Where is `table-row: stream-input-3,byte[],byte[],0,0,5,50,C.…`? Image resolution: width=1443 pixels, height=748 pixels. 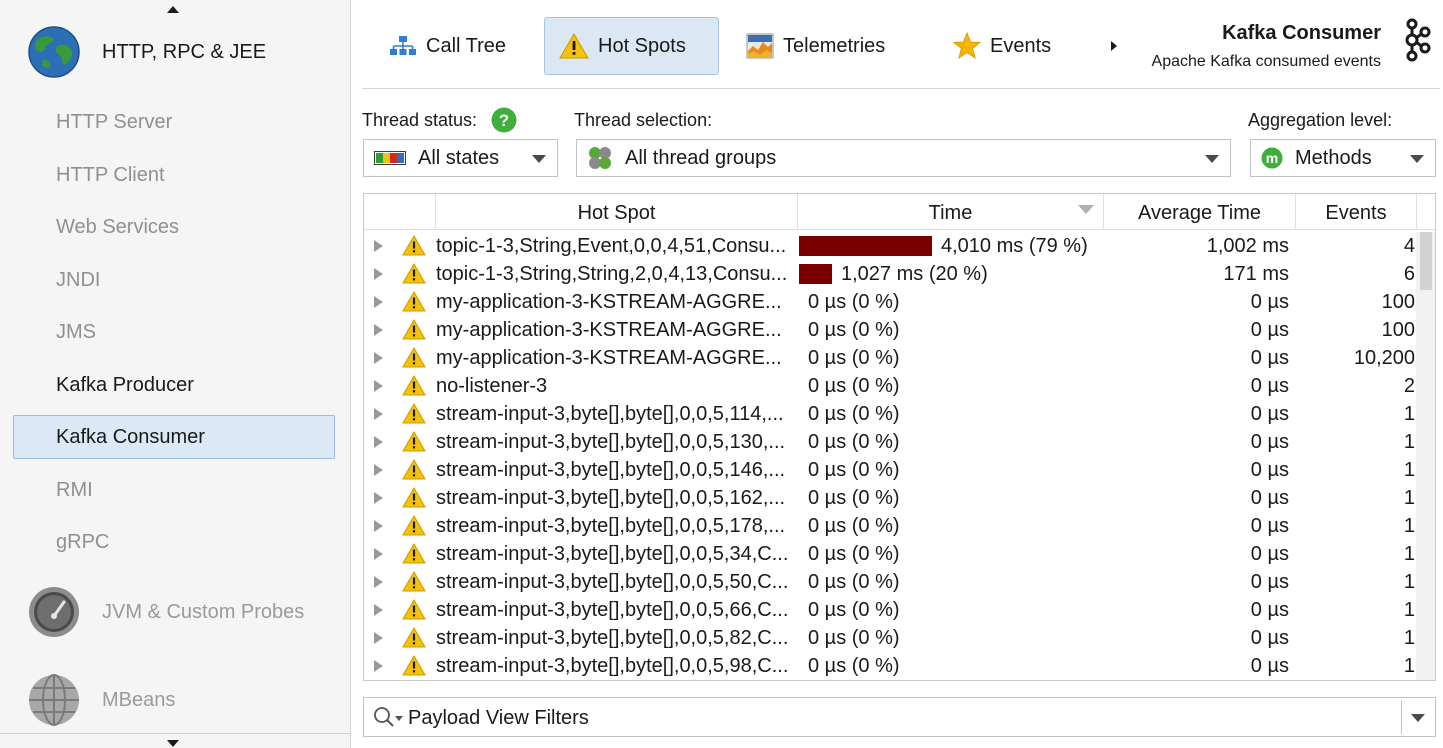 table-row: stream-input-3,byte[],byte[],0,0,5,50,C.… is located at coordinates (890, 582).